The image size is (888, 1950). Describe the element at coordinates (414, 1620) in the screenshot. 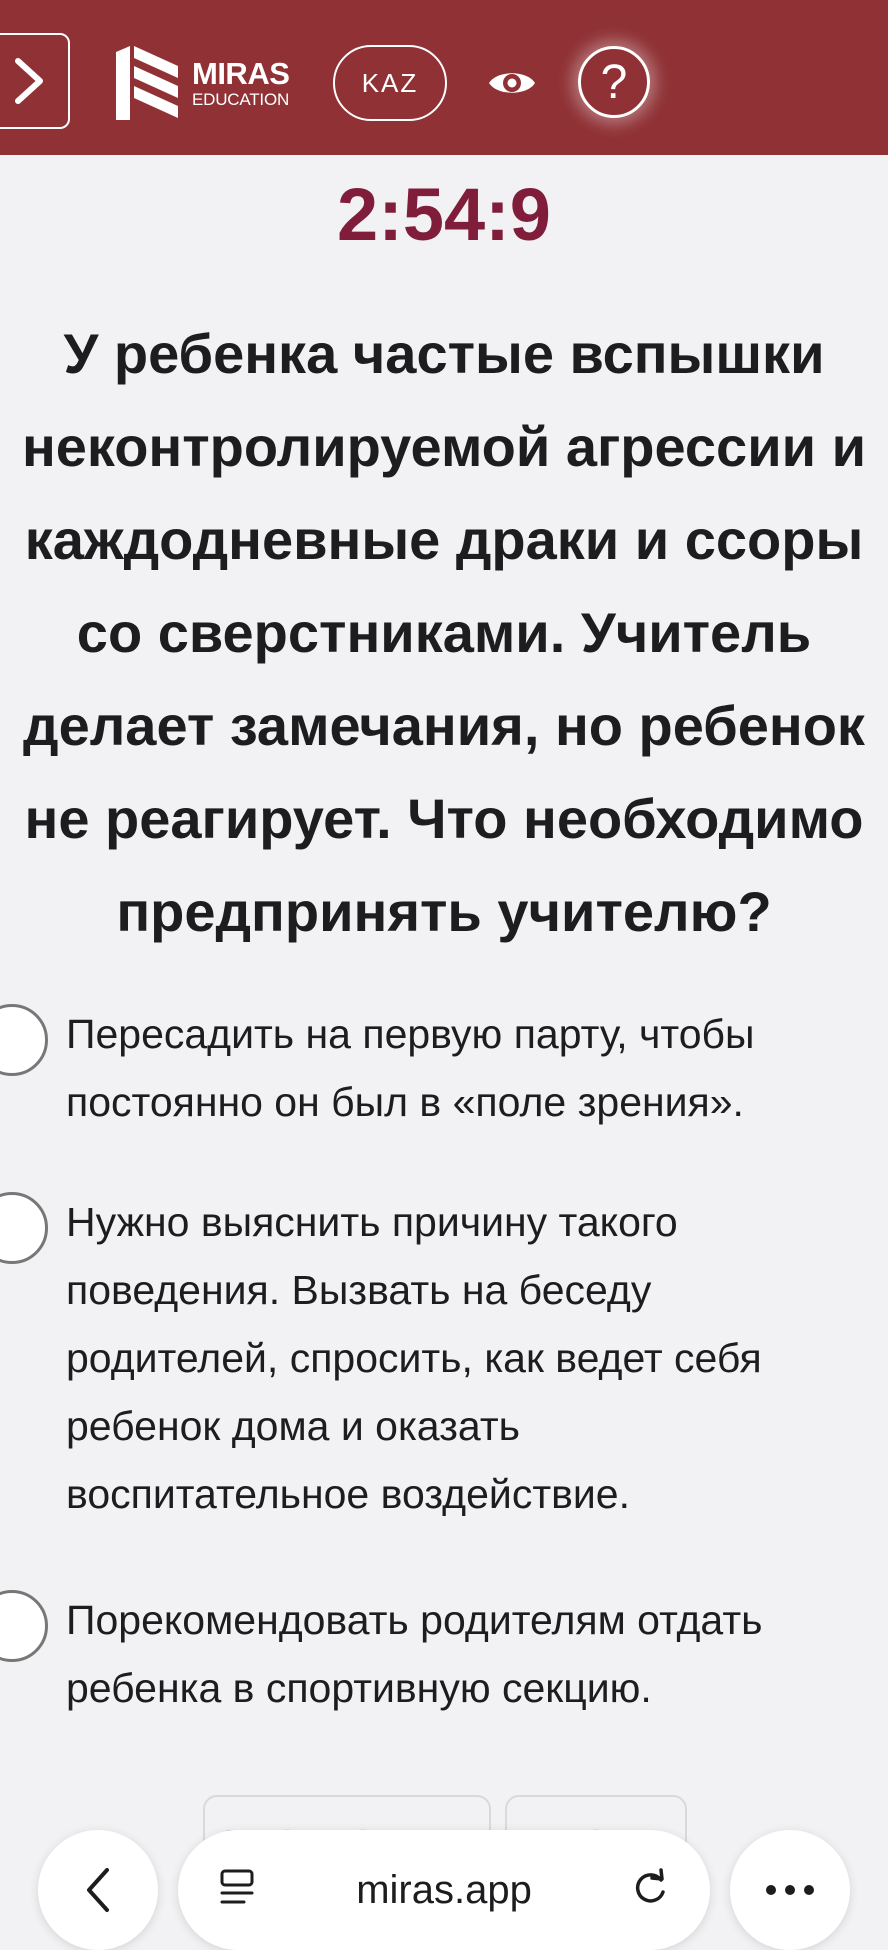

I see `answer-option-line: Порекомендовать родителям отдать` at that location.